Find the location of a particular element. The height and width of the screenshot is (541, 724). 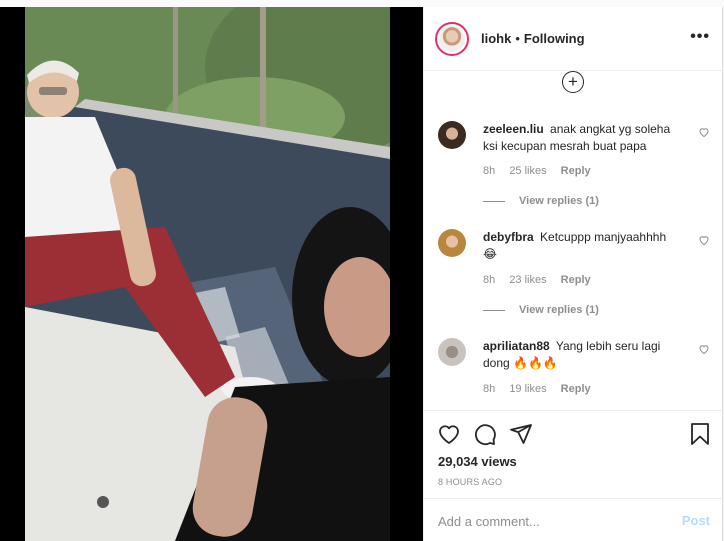

comment-meta: 8h 19 likes Reply is located at coordinates (542, 389).